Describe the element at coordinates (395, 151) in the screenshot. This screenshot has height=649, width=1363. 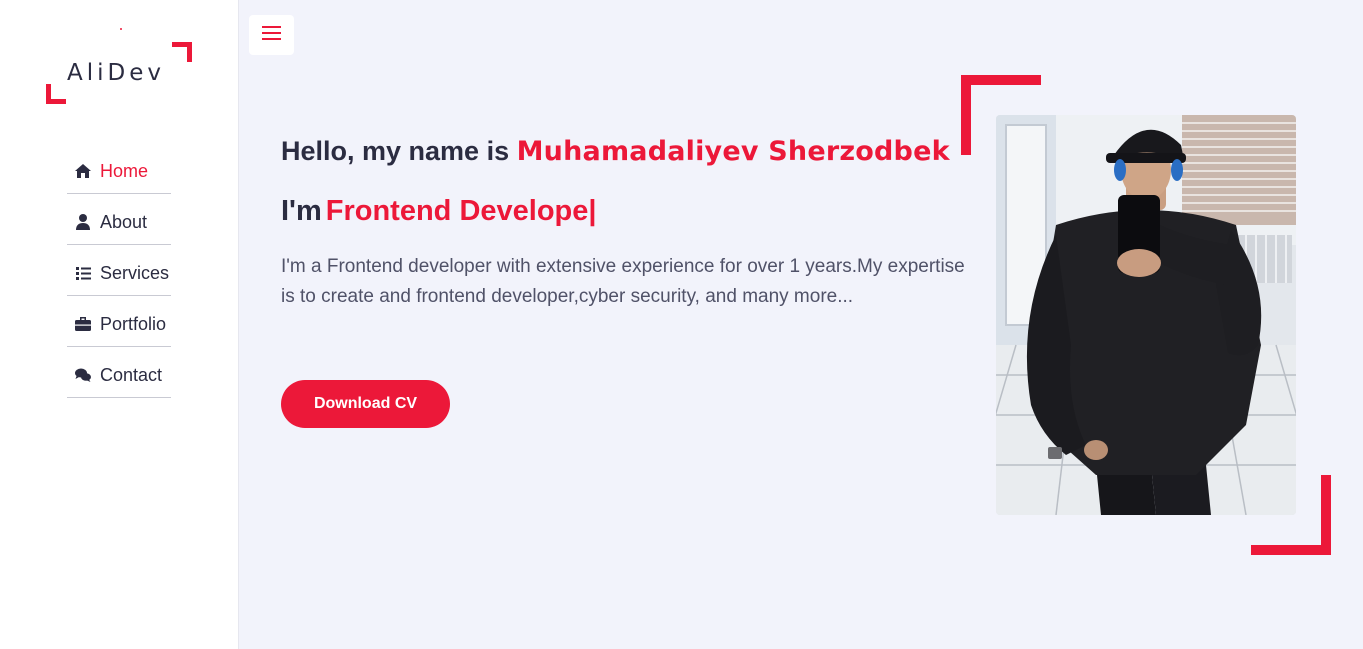
I see `greeting-text: Hello, my name is` at that location.